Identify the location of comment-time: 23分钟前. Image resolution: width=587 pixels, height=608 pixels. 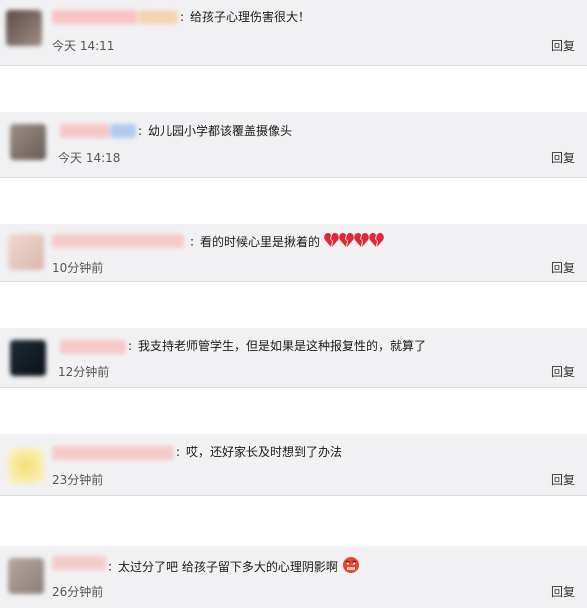
(78, 480).